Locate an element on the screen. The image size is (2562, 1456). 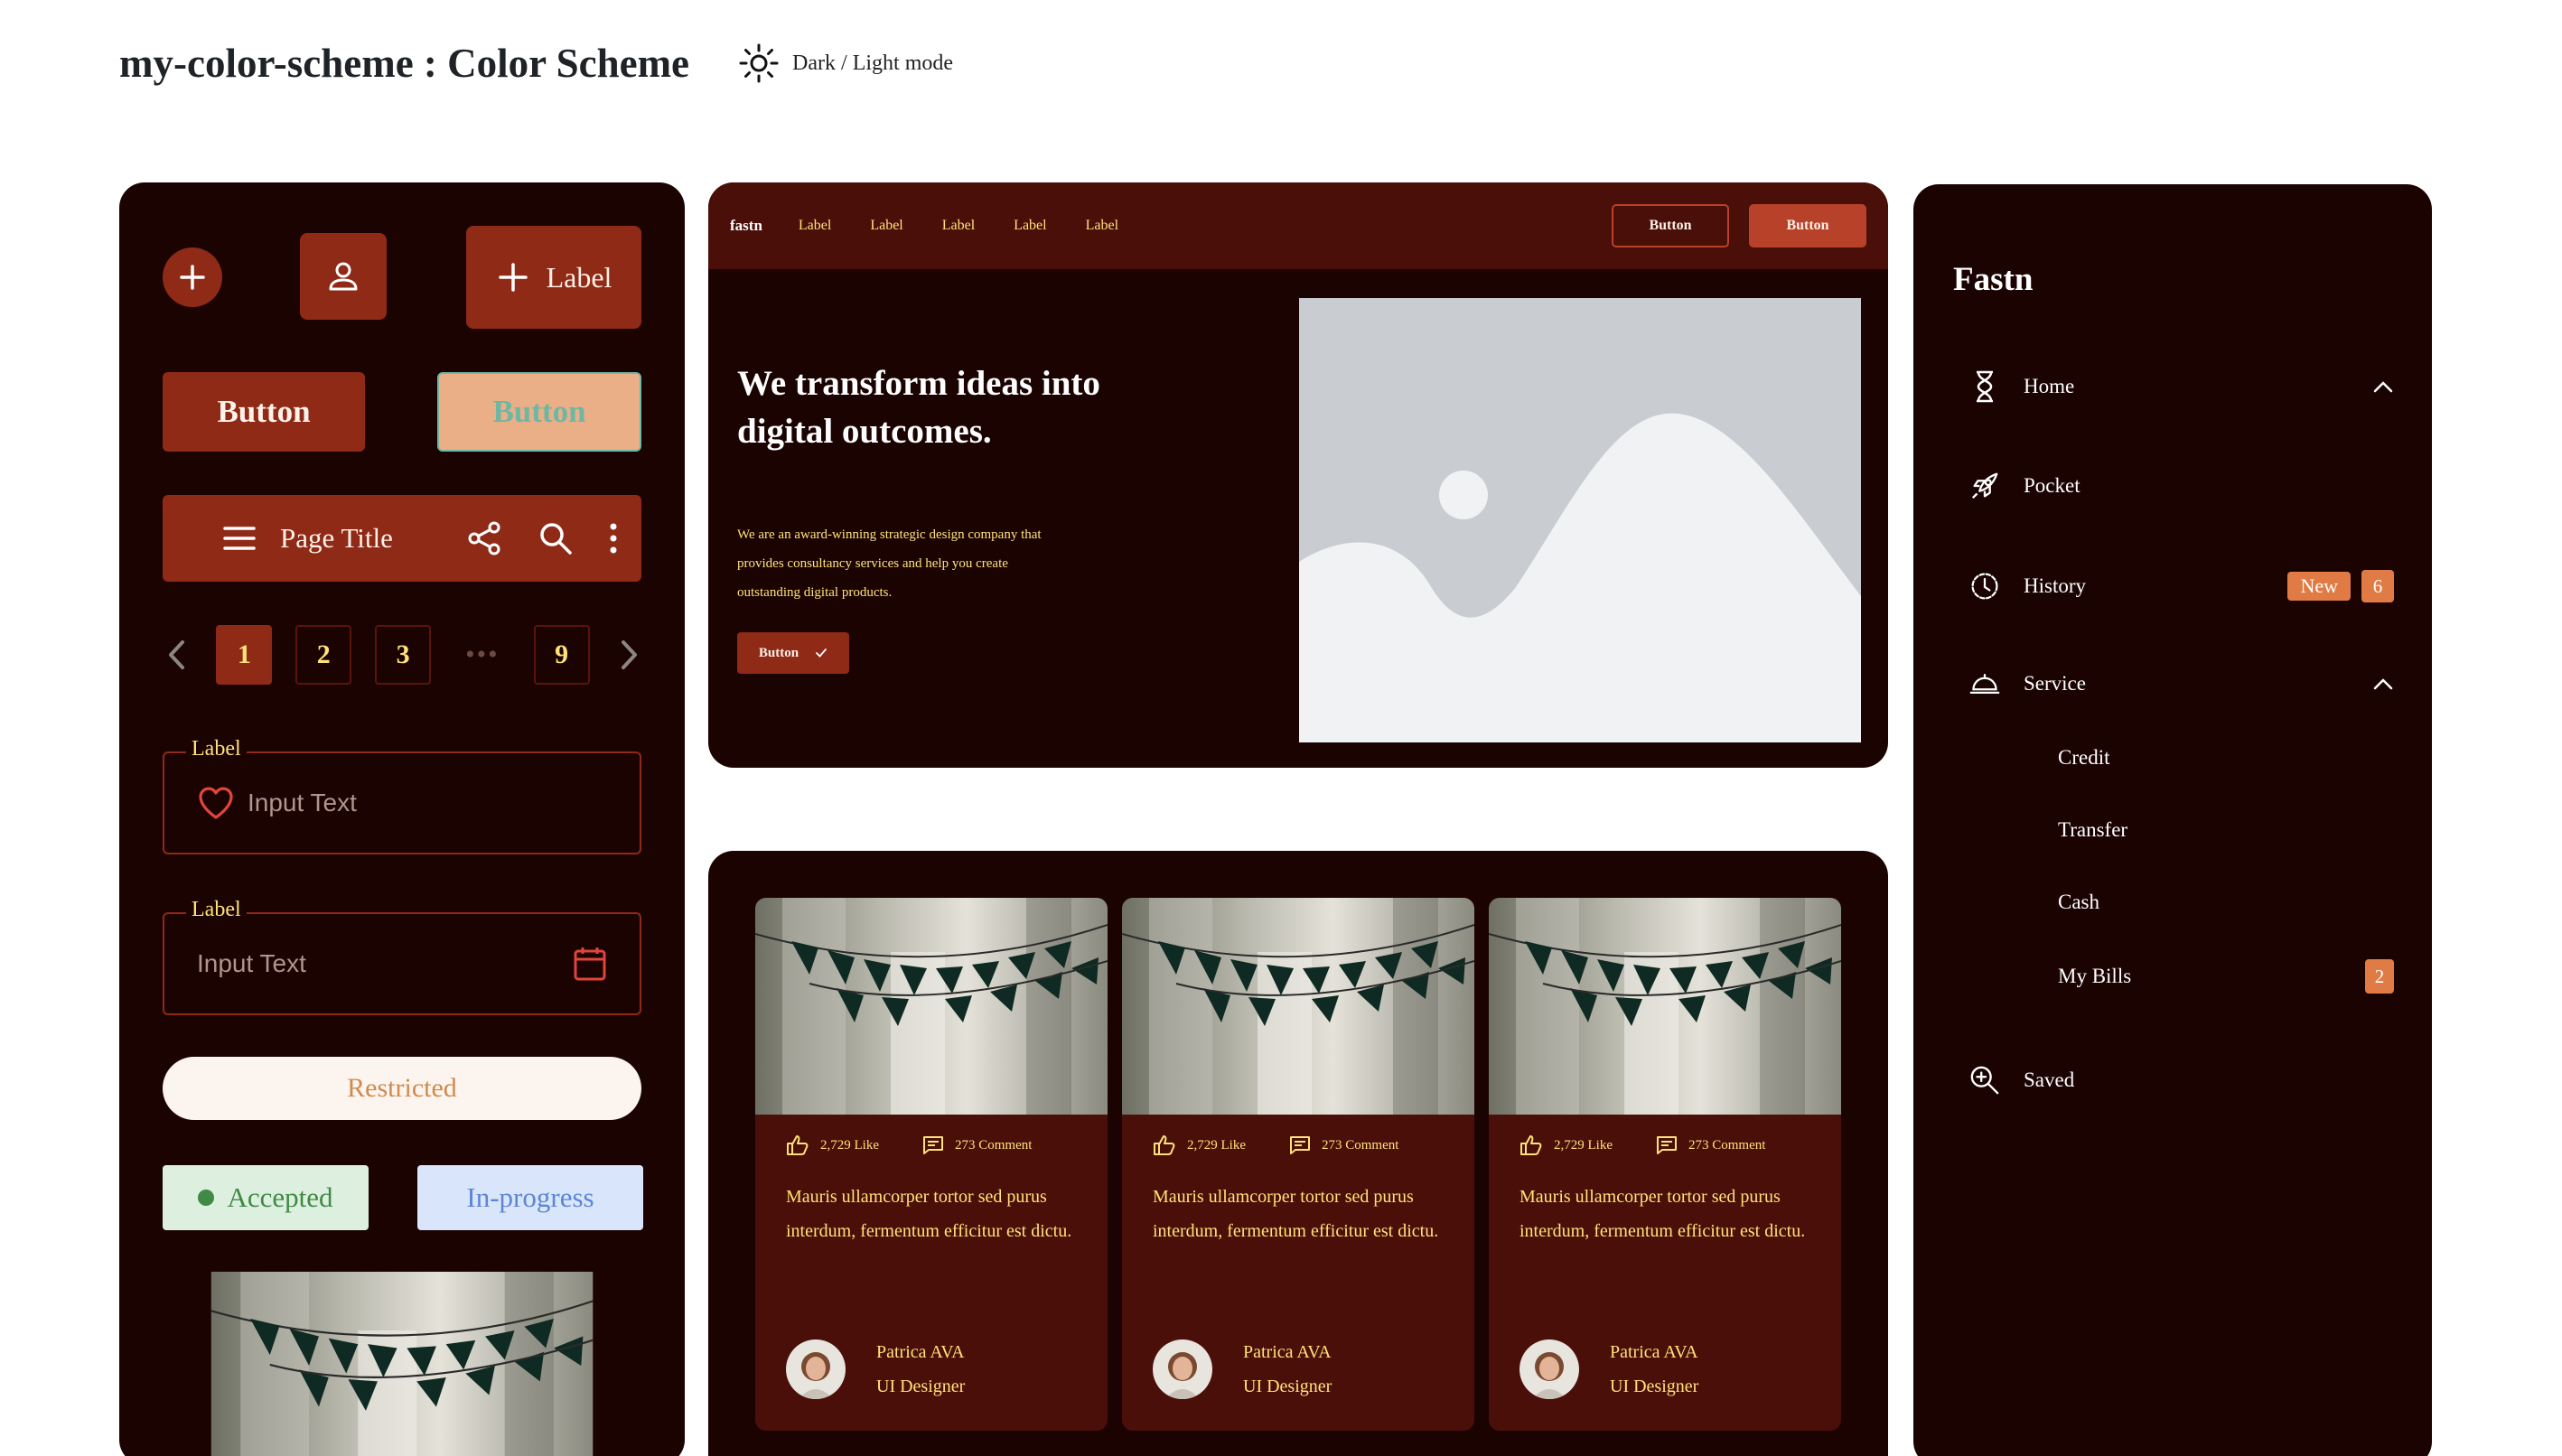
sidebar-item-service: Service is located at coordinates (2181, 683).